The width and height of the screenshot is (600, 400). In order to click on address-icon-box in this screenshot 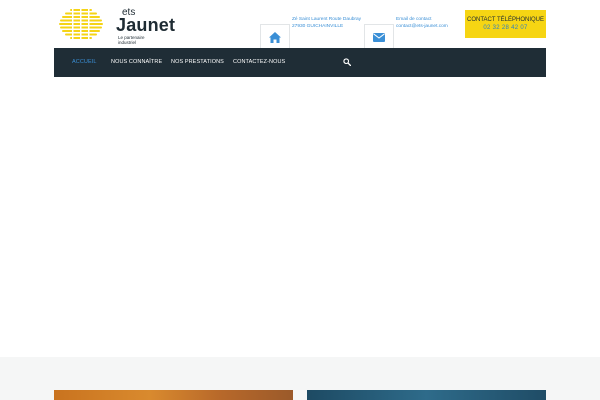, I will do `click(275, 36)`.